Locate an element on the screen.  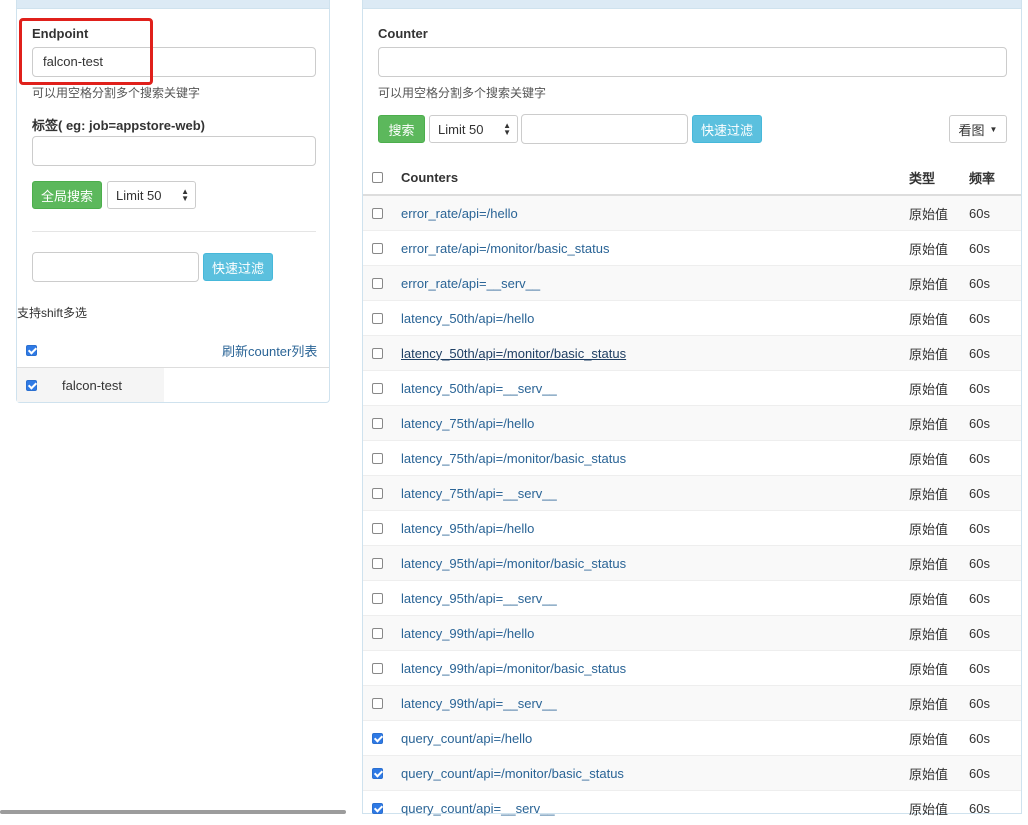
table-row: error_rate/api=/hello原始值60s is located at coordinates (692, 213).